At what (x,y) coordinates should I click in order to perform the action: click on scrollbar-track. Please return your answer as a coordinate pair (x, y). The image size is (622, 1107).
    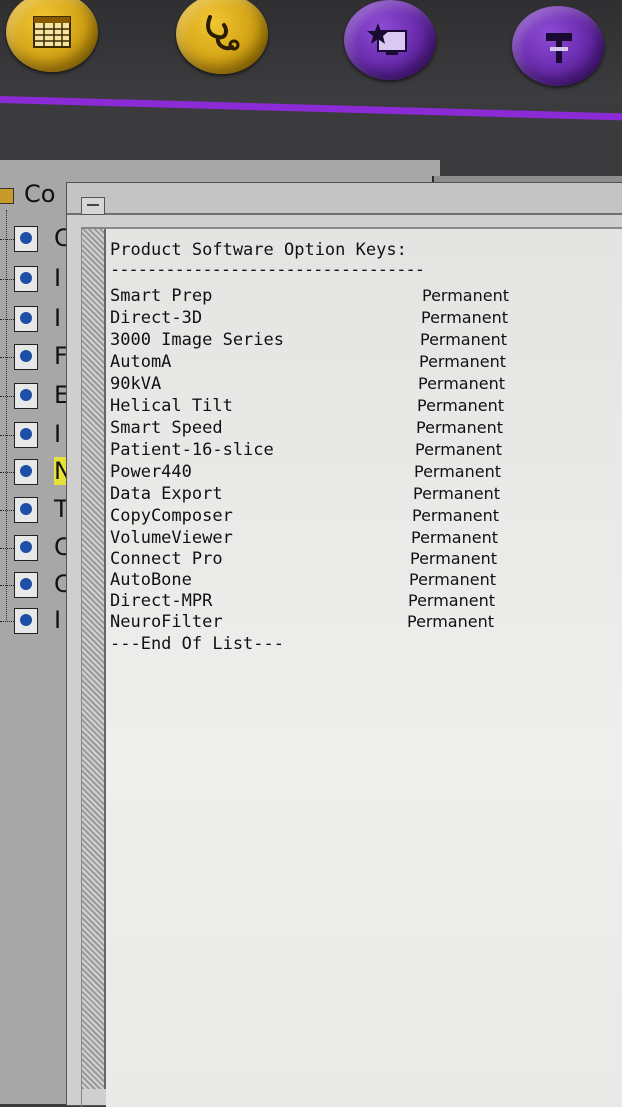
    Looking at the image, I should click on (94, 659).